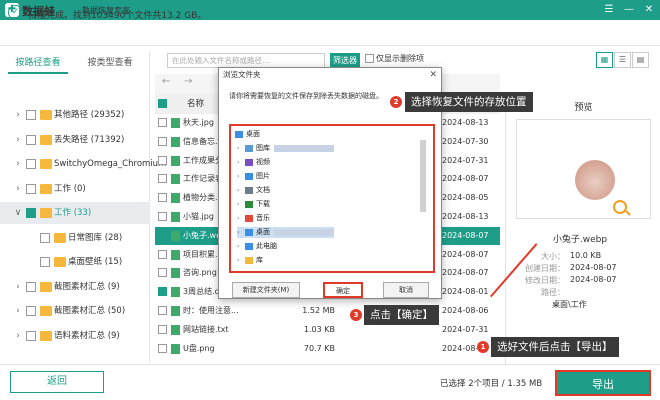 The height and width of the screenshot is (400, 660). What do you see at coordinates (609, 10) in the screenshot?
I see `menu-icon: ☰` at bounding box center [609, 10].